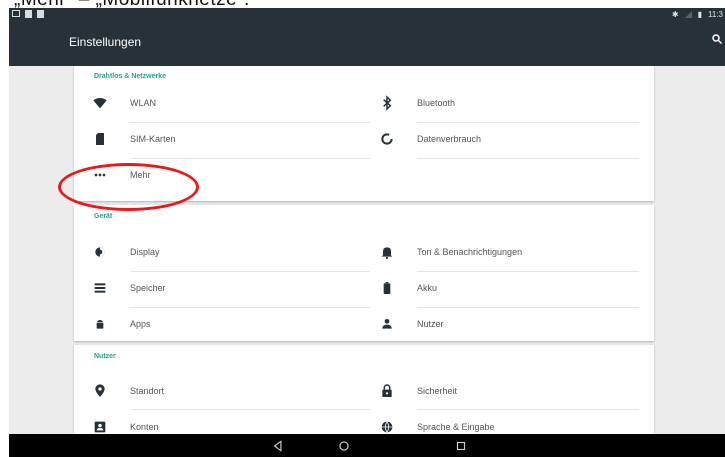 The height and width of the screenshot is (457, 725). Describe the element at coordinates (105, 42) in the screenshot. I see `page-title: Einstellungen` at that location.